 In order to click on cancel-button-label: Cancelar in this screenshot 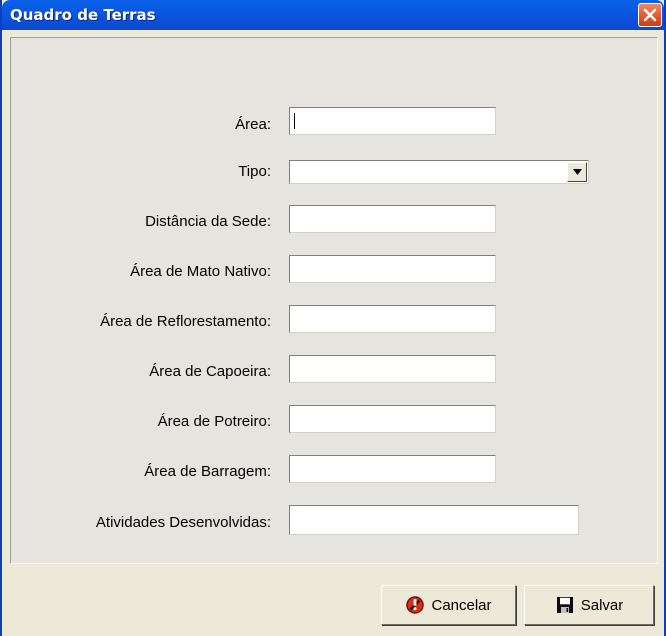, I will do `click(461, 605)`.